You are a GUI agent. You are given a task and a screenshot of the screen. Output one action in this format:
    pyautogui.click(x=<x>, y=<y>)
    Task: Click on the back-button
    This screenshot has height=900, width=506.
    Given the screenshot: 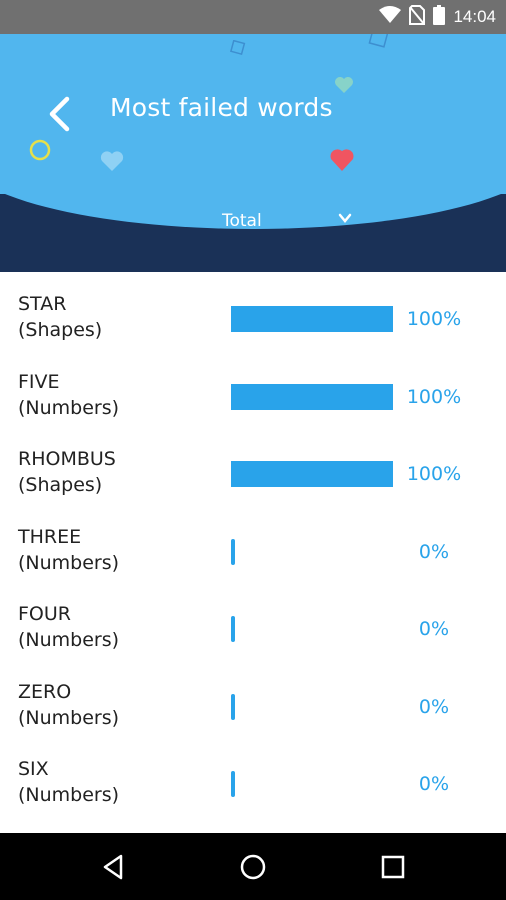 What is the action you would take?
    pyautogui.click(x=60, y=114)
    